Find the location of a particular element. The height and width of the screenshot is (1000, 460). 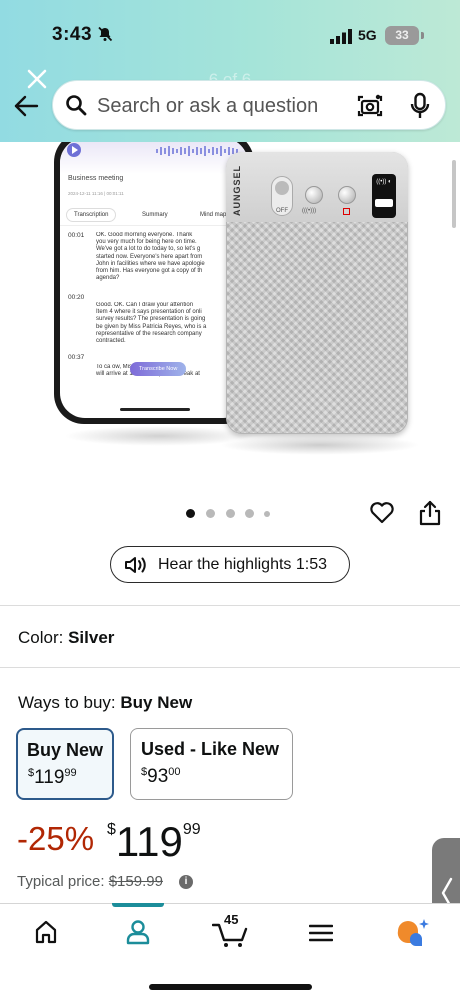

screen-tabs: Transcription Summary Mind mapp is located at coordinates (154, 216).